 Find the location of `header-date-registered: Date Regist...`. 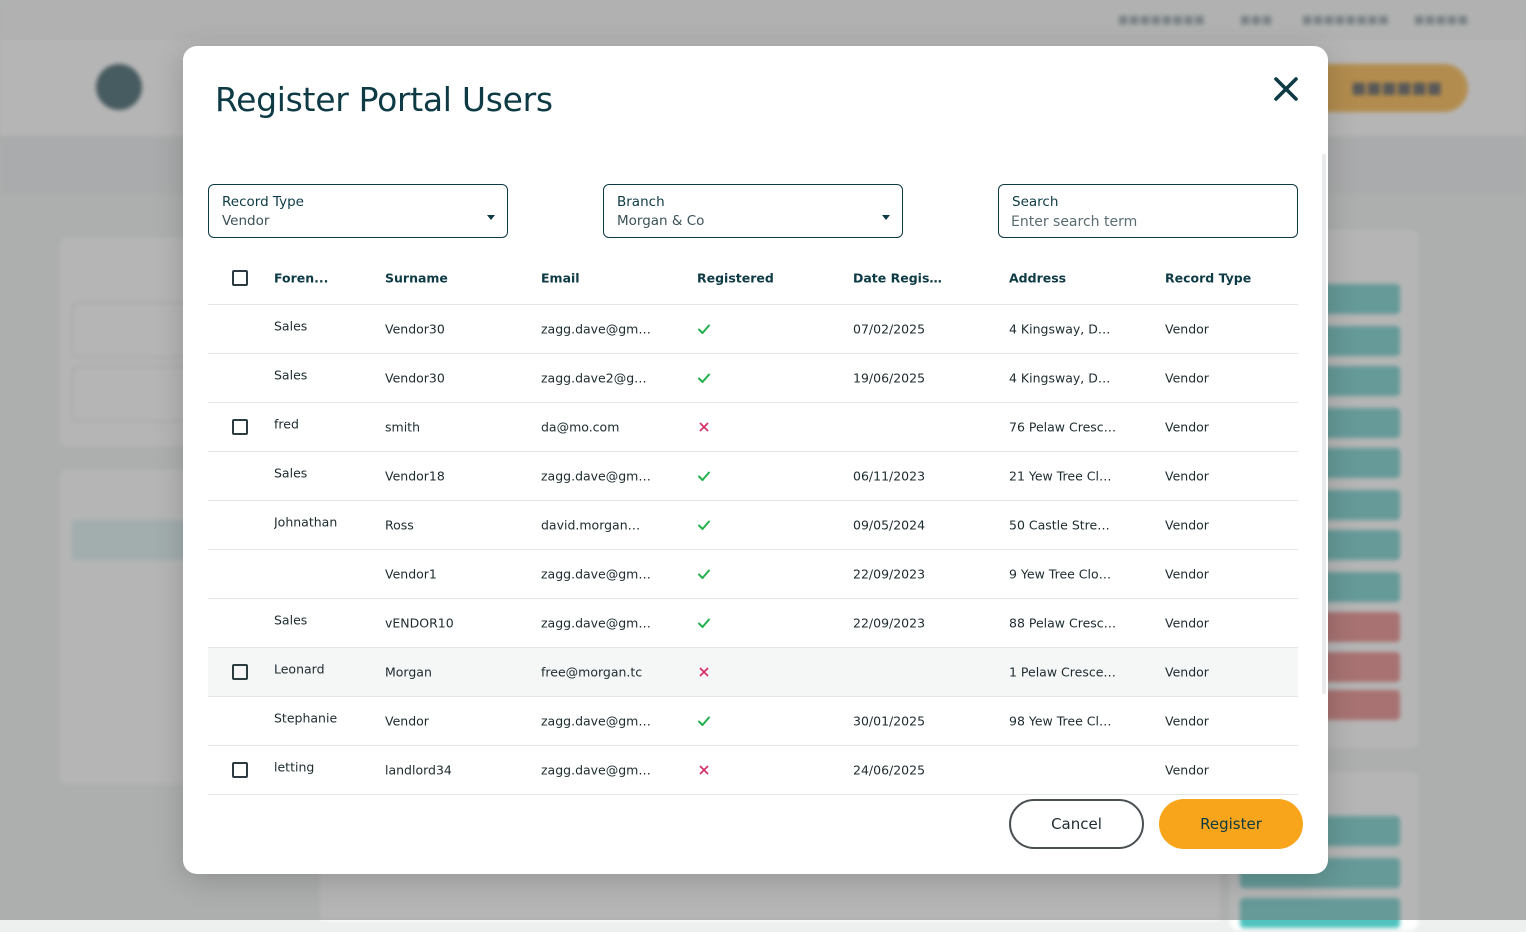

header-date-registered: Date Regist... is located at coordinates (898, 278).